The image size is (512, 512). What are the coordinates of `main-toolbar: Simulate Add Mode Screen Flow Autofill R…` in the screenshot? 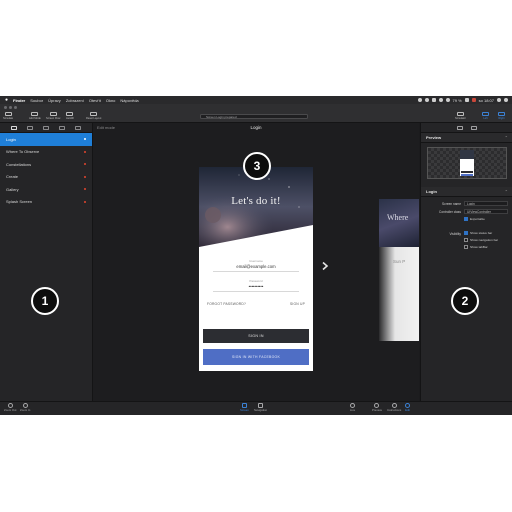 It's located at (256, 117).